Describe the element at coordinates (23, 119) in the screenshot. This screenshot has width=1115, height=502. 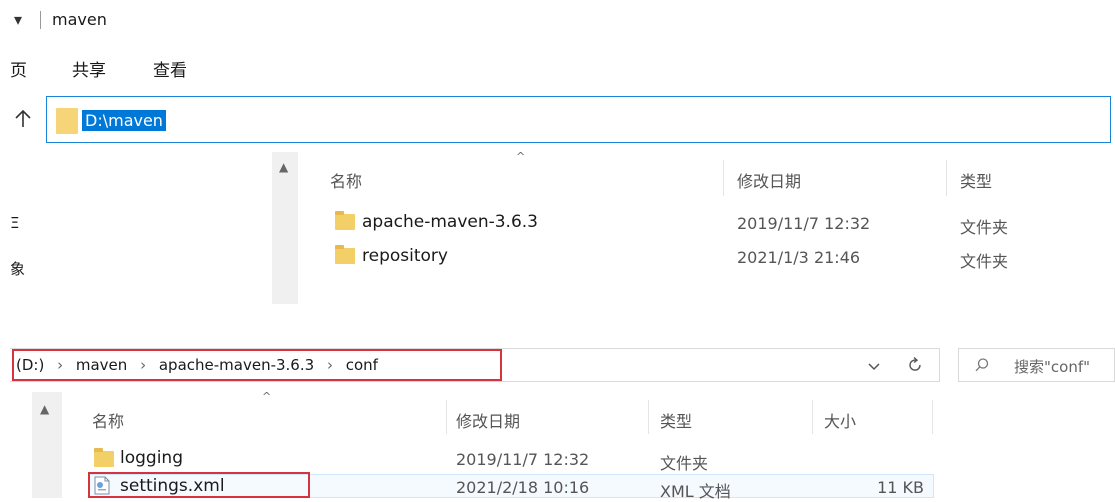
I see `up-arrow-icon` at that location.